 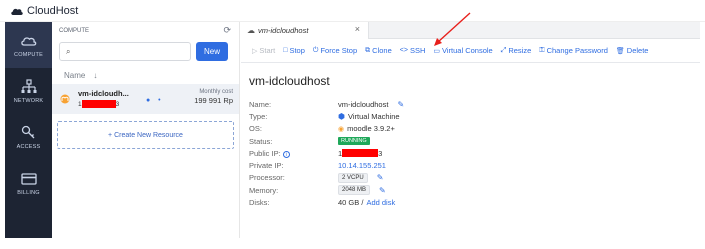 I want to click on cloud-logo-icon, so click(x=17, y=11).